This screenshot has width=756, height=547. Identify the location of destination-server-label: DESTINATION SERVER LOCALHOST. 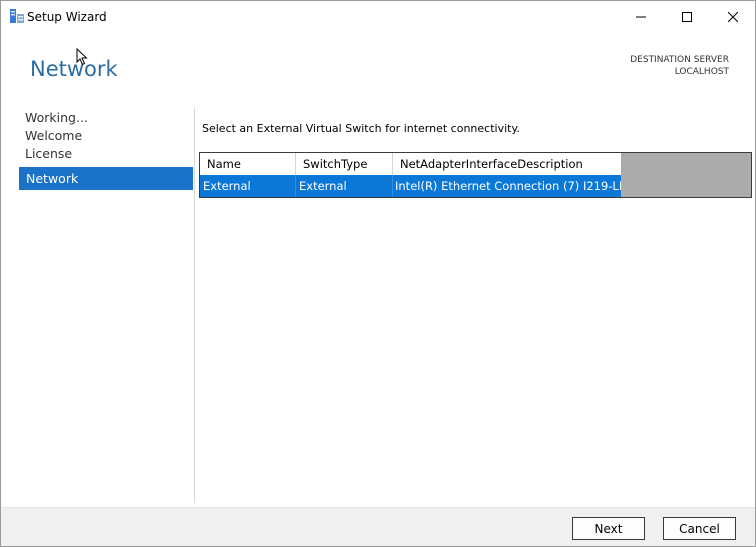
(679, 66).